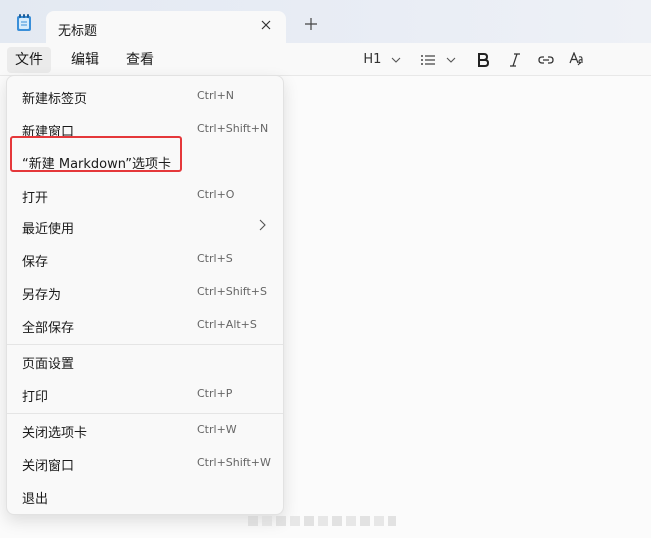 The image size is (651, 538). What do you see at coordinates (215, 393) in the screenshot?
I see `menu-item-shortcut: Ctrl+P` at bounding box center [215, 393].